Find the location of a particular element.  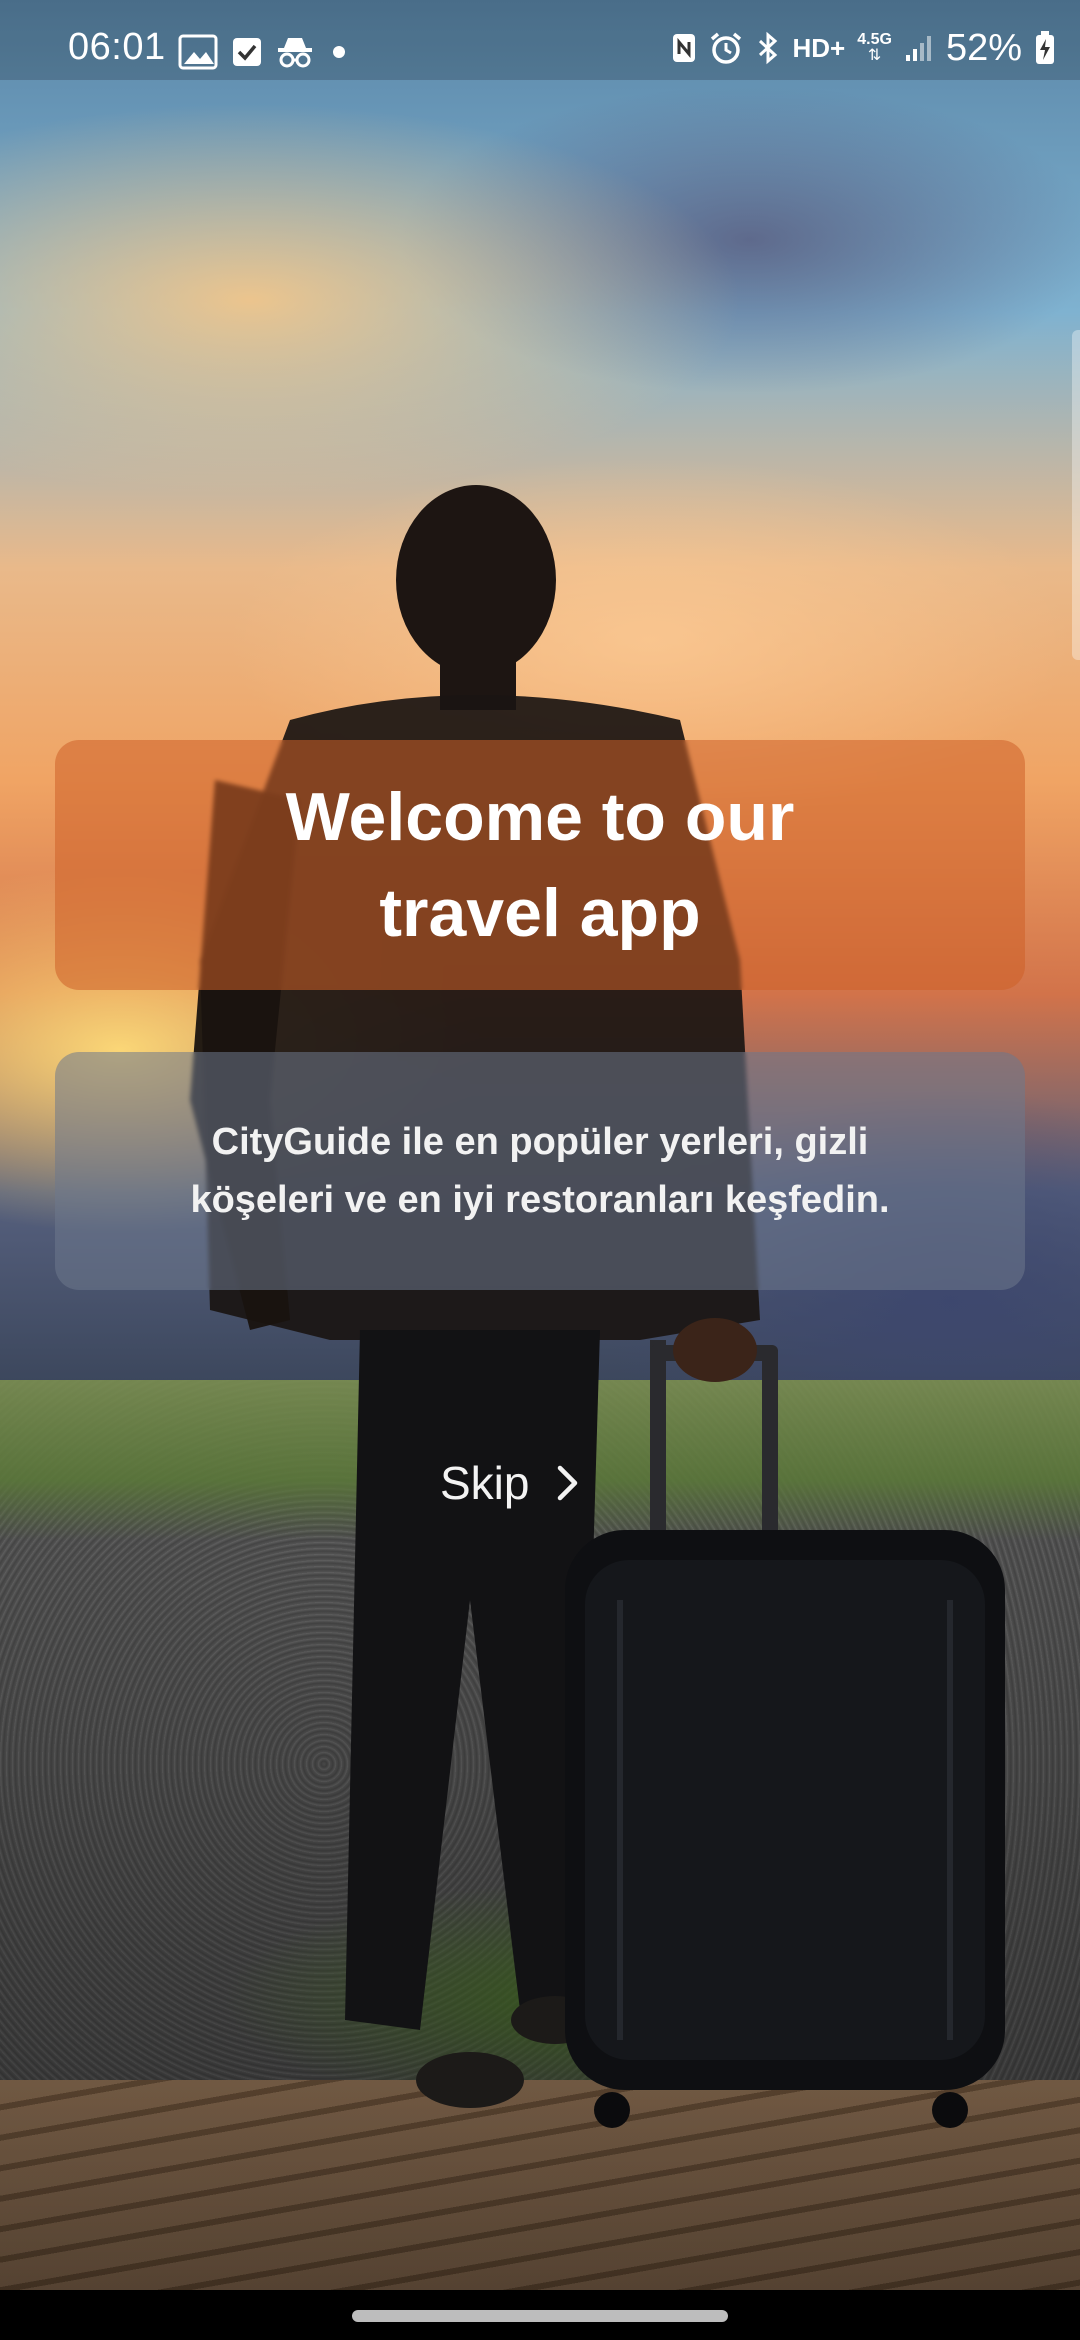

welcome-card: Welcome to our travel app is located at coordinates (540, 865).